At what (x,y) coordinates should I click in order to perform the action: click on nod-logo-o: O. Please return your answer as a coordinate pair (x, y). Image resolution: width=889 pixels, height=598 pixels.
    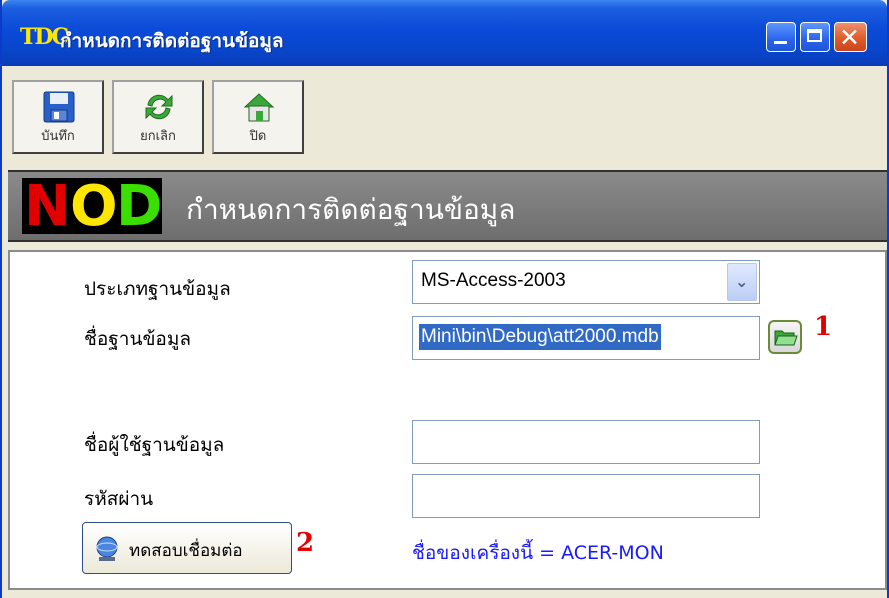
    Looking at the image, I should click on (94, 206).